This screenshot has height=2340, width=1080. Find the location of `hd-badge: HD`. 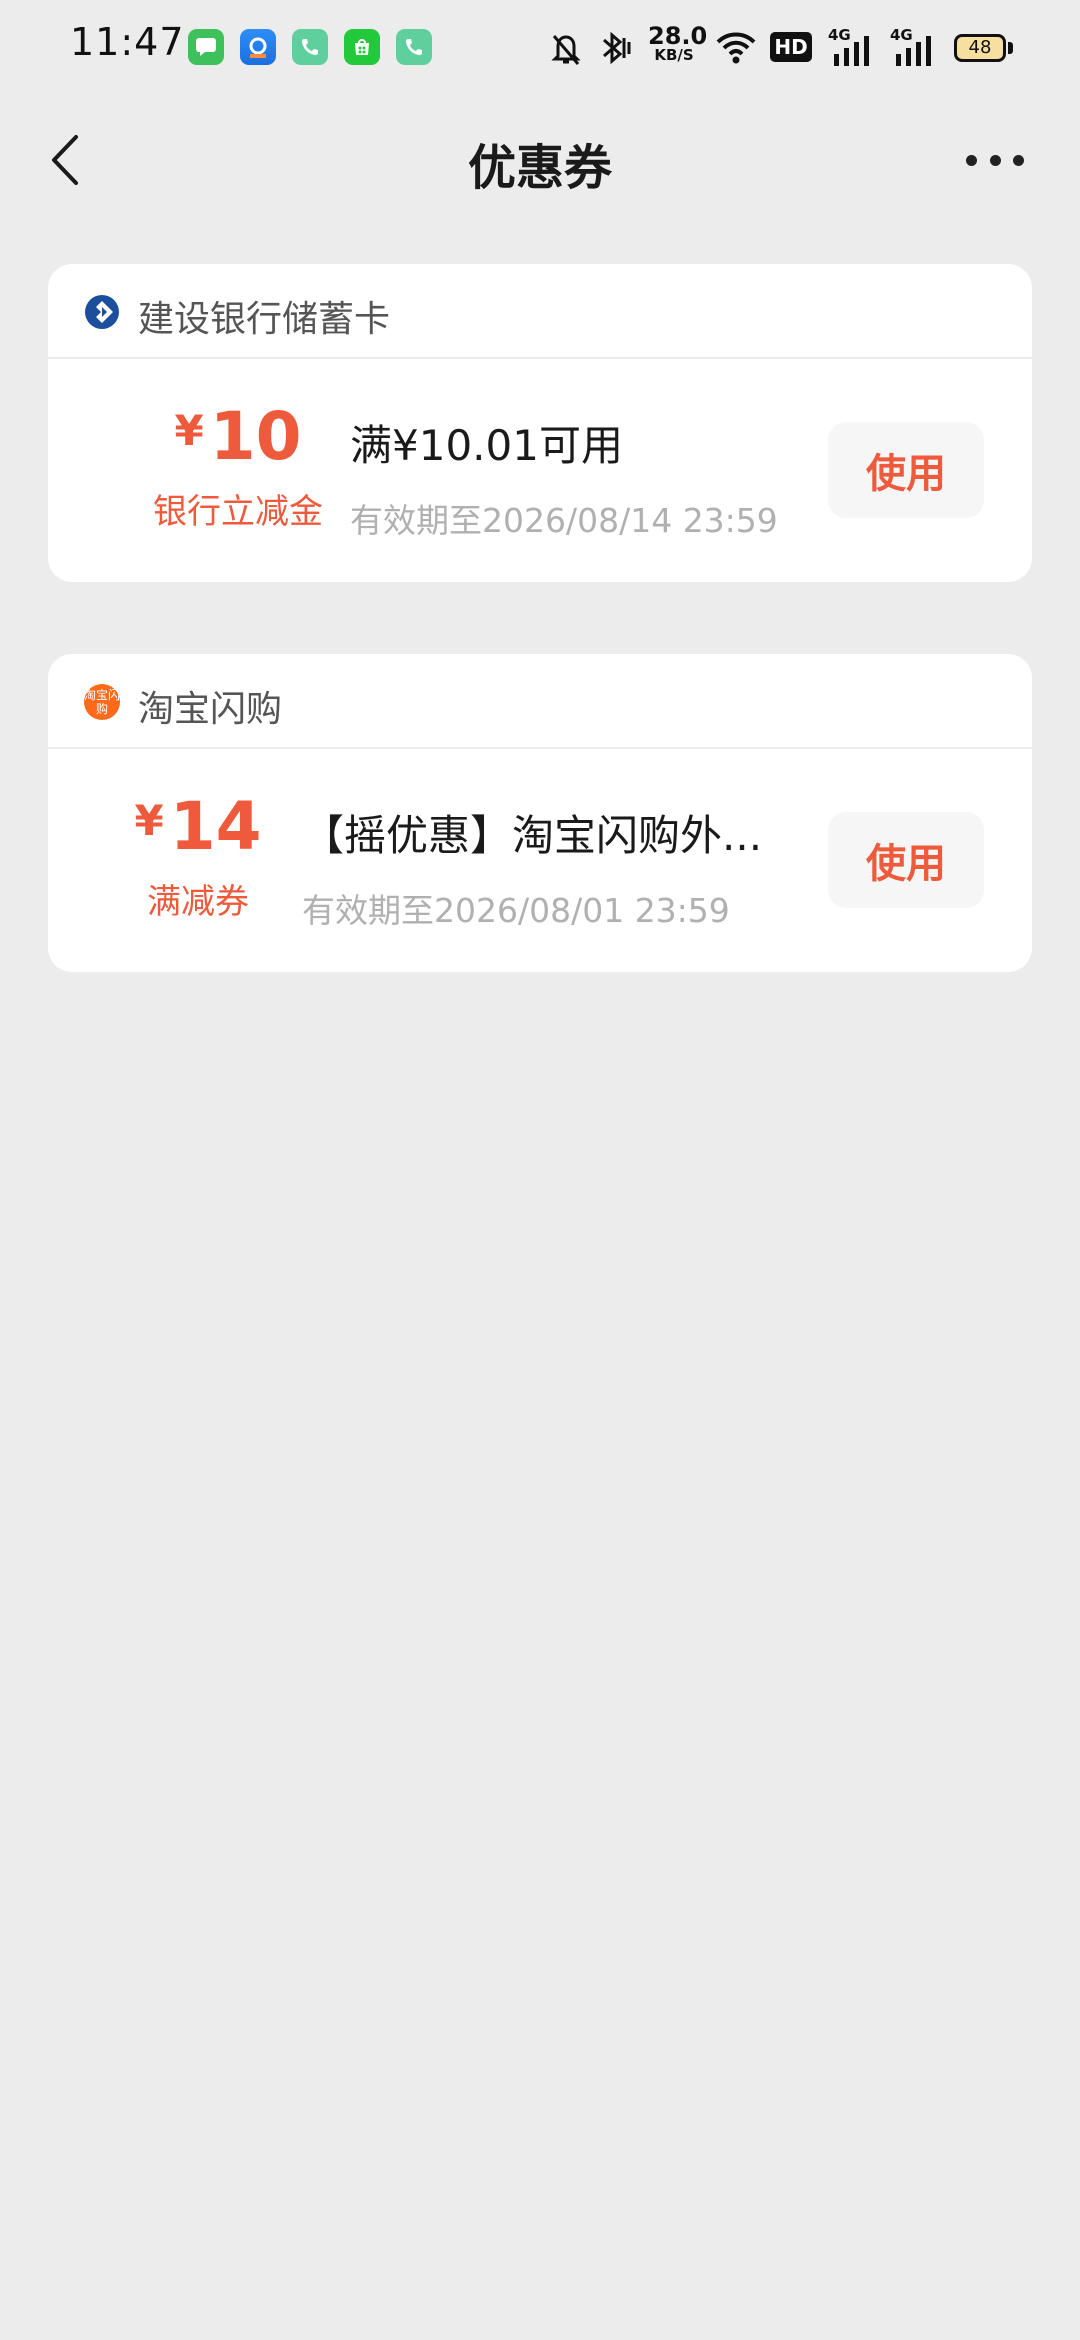

hd-badge: HD is located at coordinates (791, 47).